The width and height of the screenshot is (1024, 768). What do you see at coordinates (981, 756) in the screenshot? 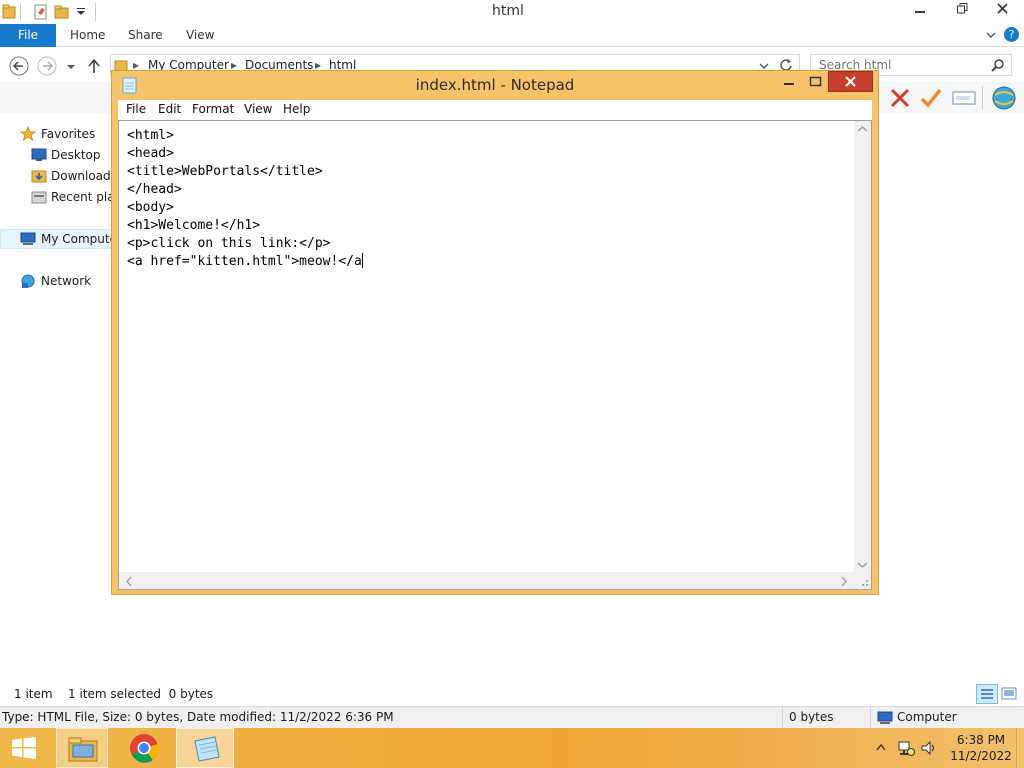
I see `clock-date: 11/2/2022` at bounding box center [981, 756].